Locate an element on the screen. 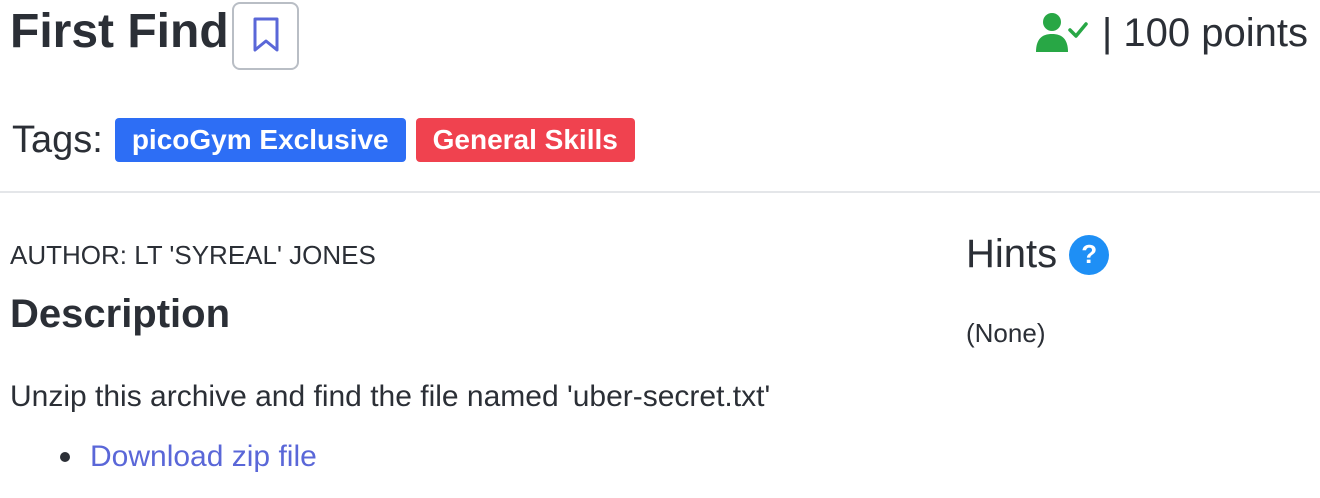  user-check-icon is located at coordinates (1061, 33).